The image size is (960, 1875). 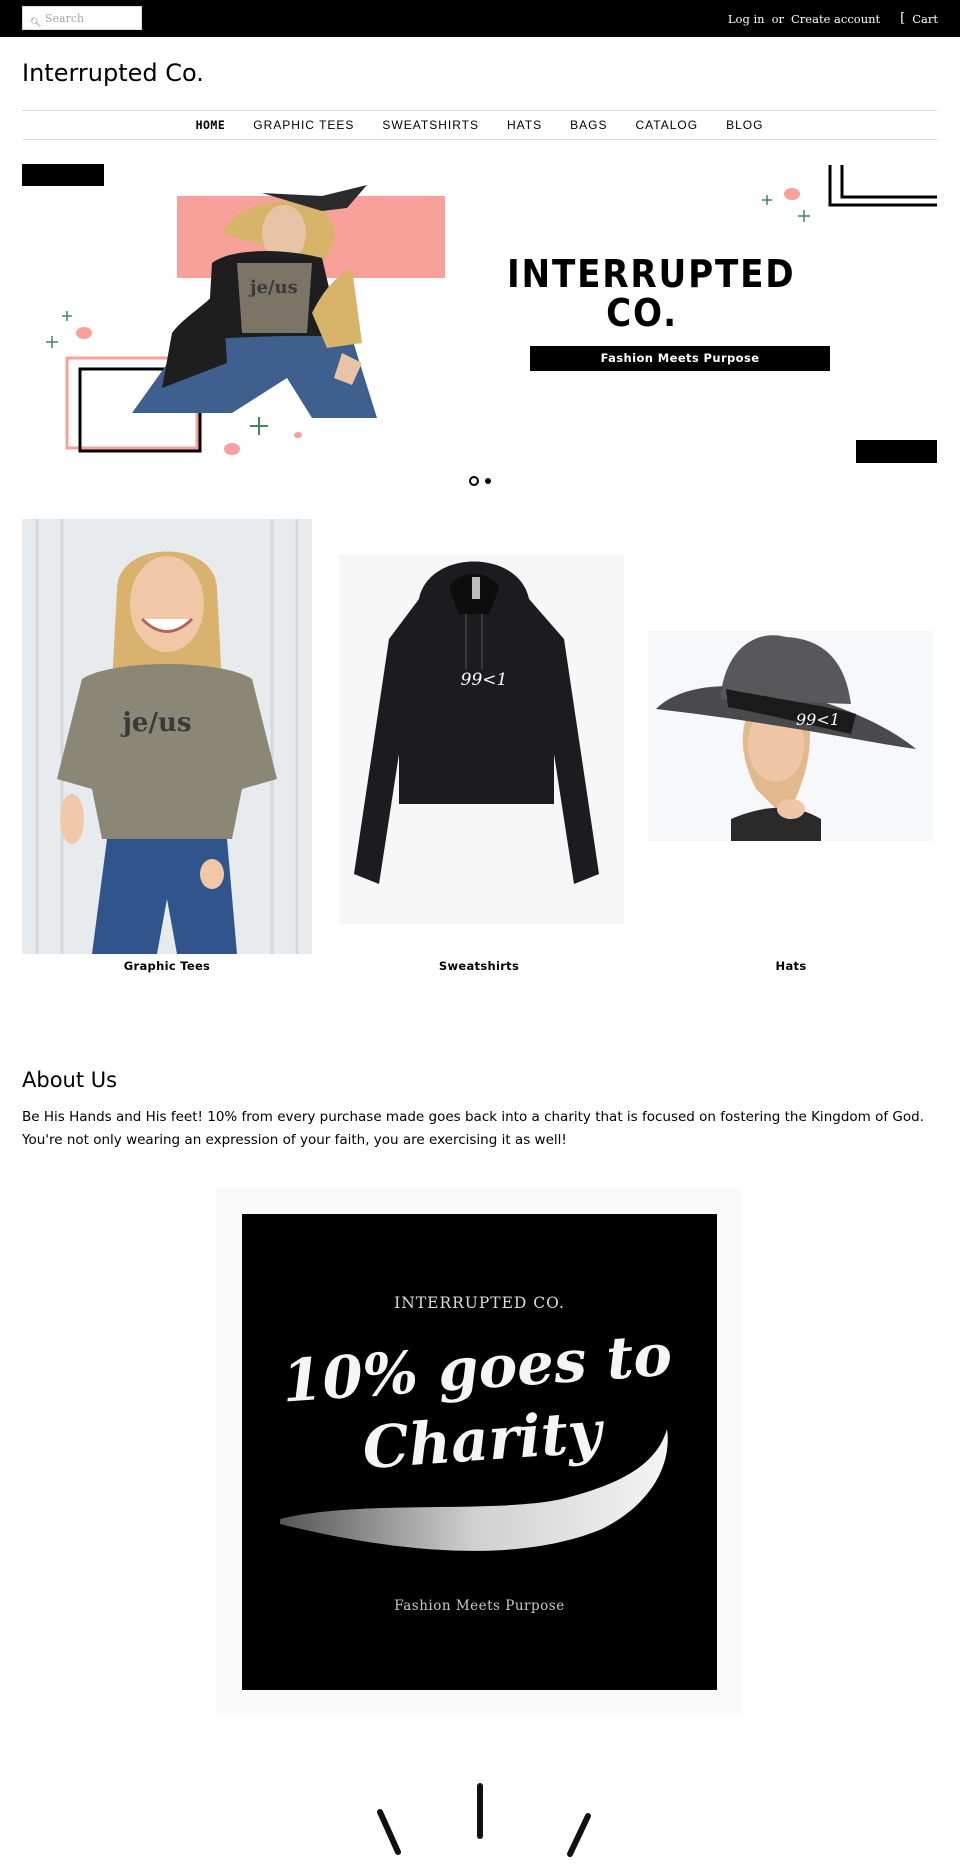 What do you see at coordinates (777, 18) in the screenshot?
I see `or-text: or` at bounding box center [777, 18].